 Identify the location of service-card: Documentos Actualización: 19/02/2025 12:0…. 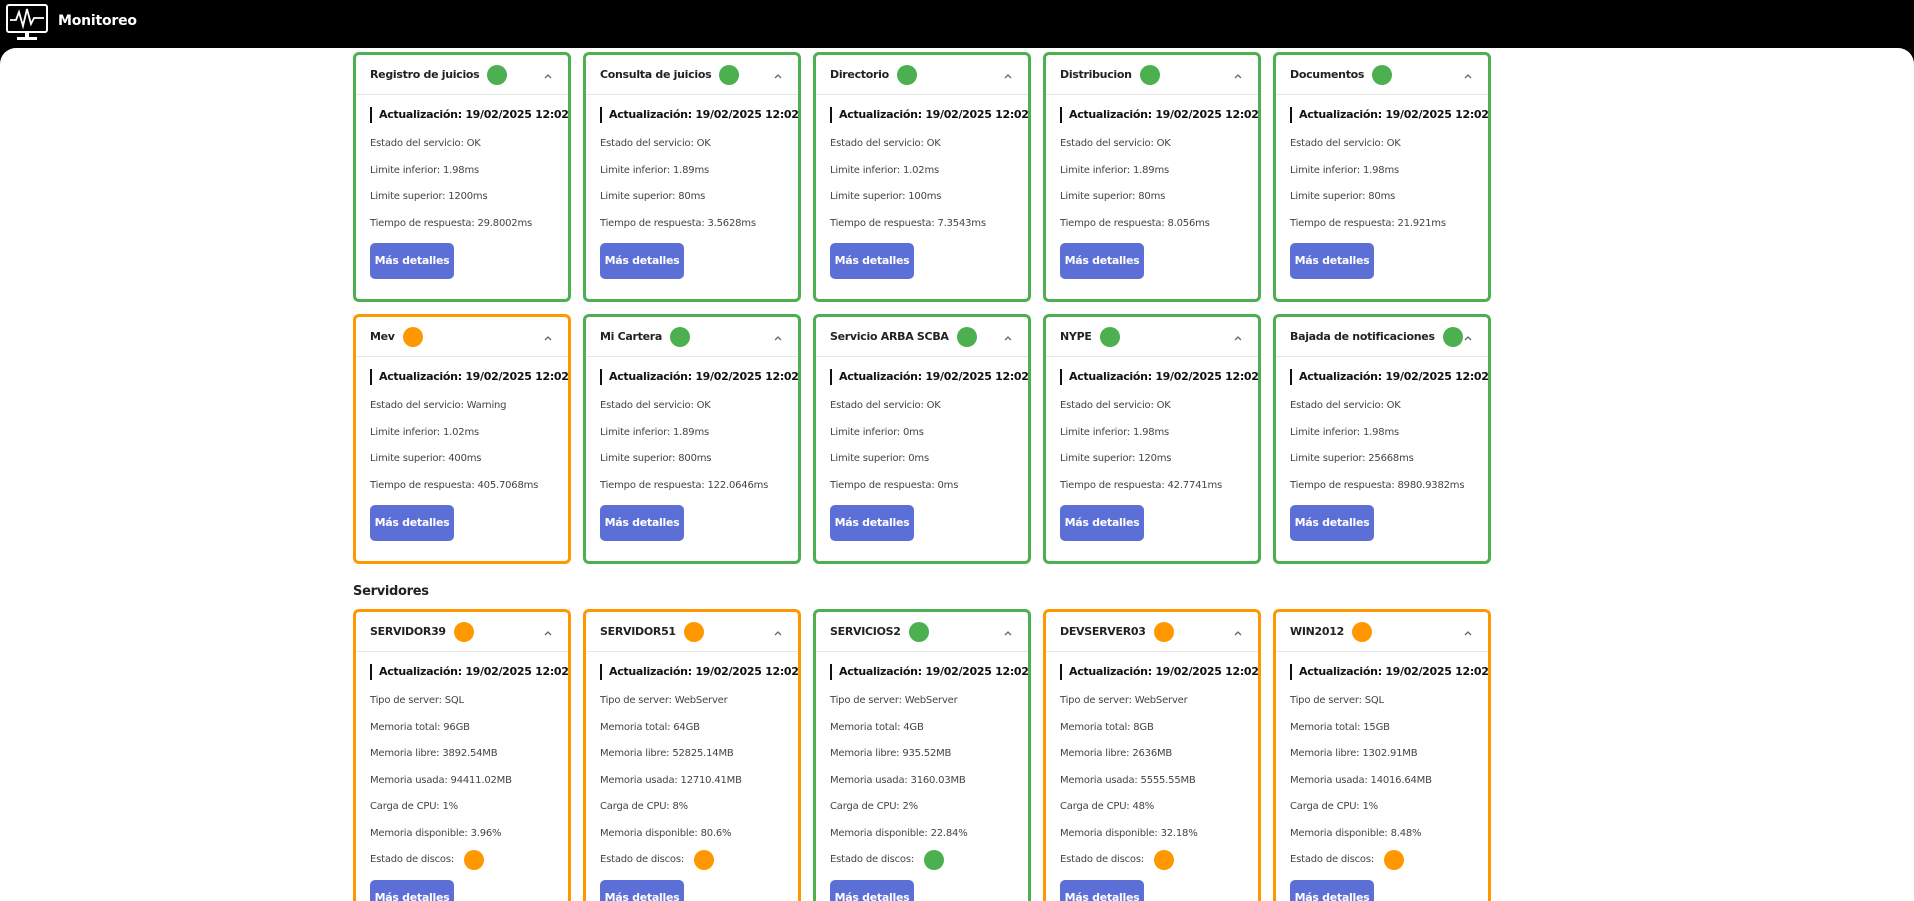
(1382, 177).